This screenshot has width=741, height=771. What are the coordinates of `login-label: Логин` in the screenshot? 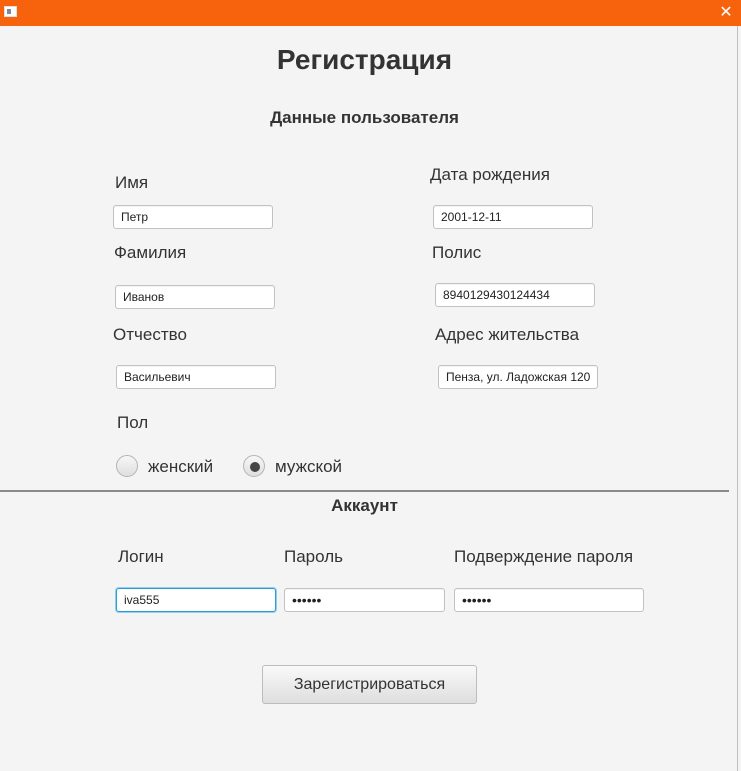 It's located at (141, 556).